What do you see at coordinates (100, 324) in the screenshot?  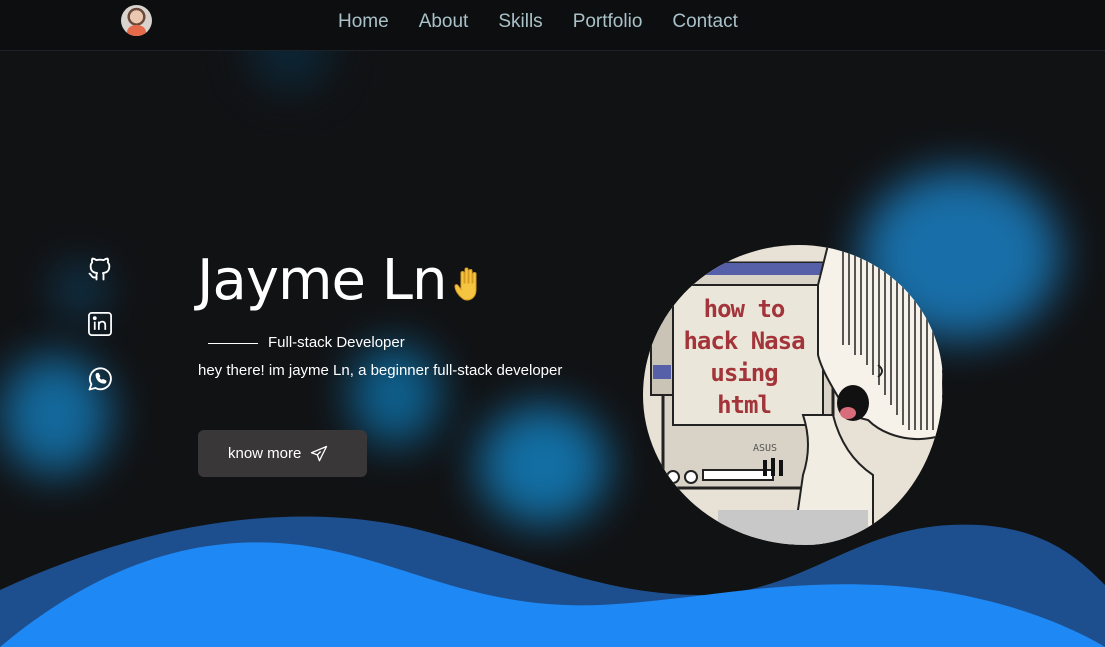 I see `linkedin-icon` at bounding box center [100, 324].